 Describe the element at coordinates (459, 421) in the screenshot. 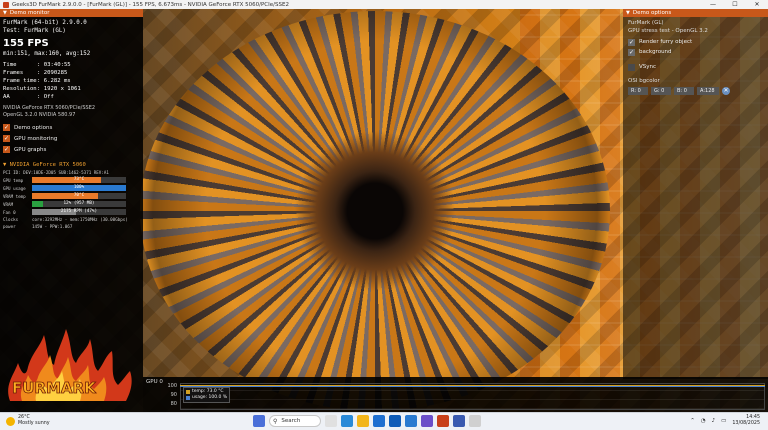

I see `furmark-taskbar-icon` at that location.